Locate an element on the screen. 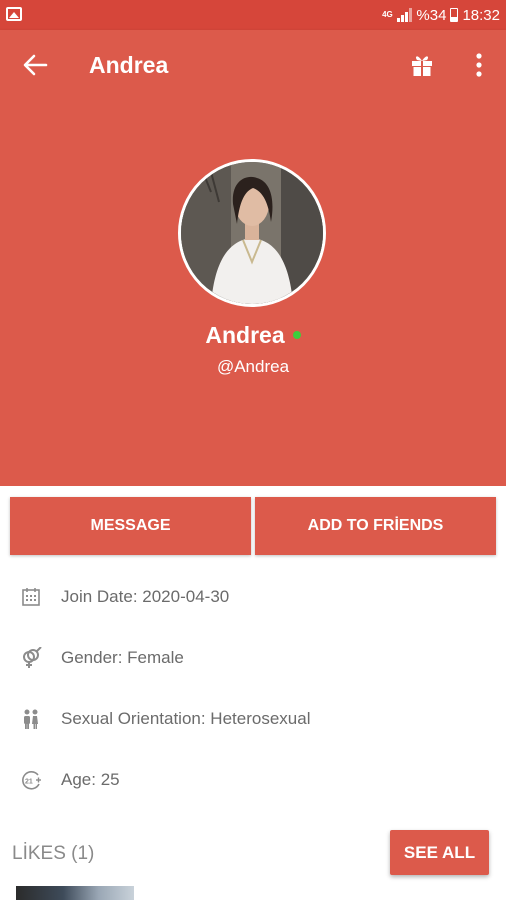 This screenshot has width=506, height=900. online-status-dot is located at coordinates (296, 335).